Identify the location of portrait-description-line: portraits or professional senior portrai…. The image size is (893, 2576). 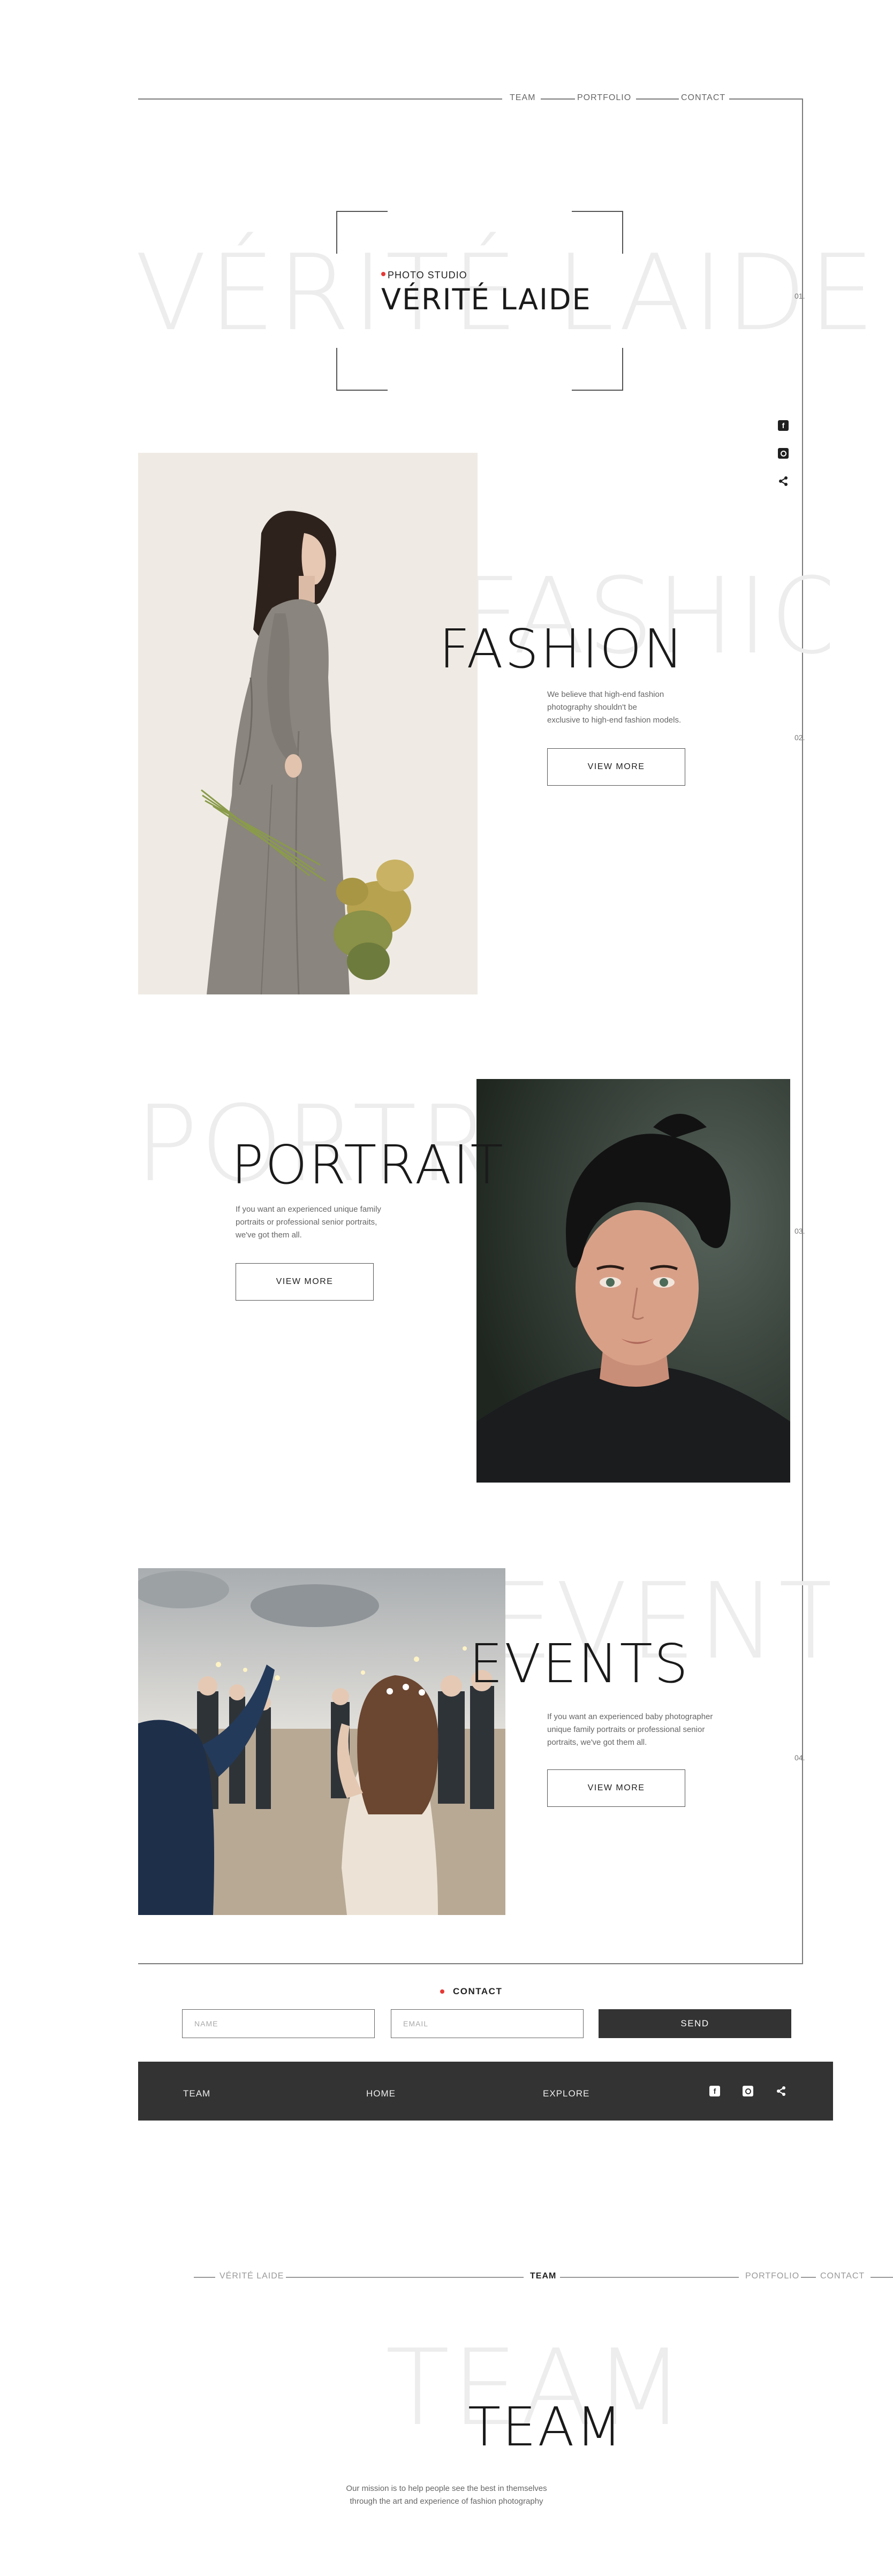
(307, 1222).